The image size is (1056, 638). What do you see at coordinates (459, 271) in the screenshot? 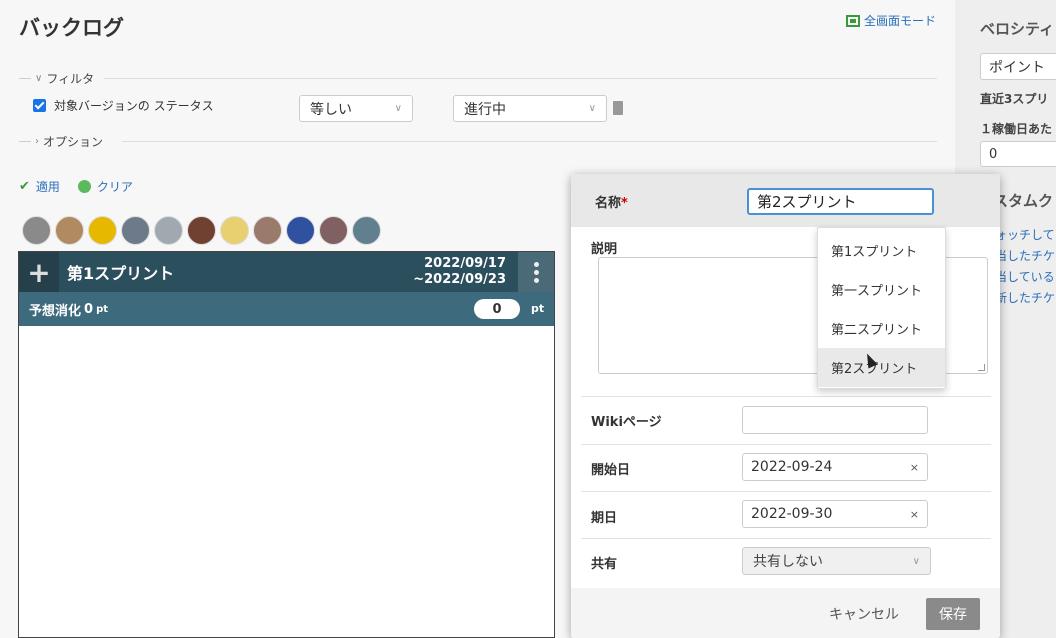
I see `sprint-dates: 2022/09/17 ~2022/09/23` at bounding box center [459, 271].